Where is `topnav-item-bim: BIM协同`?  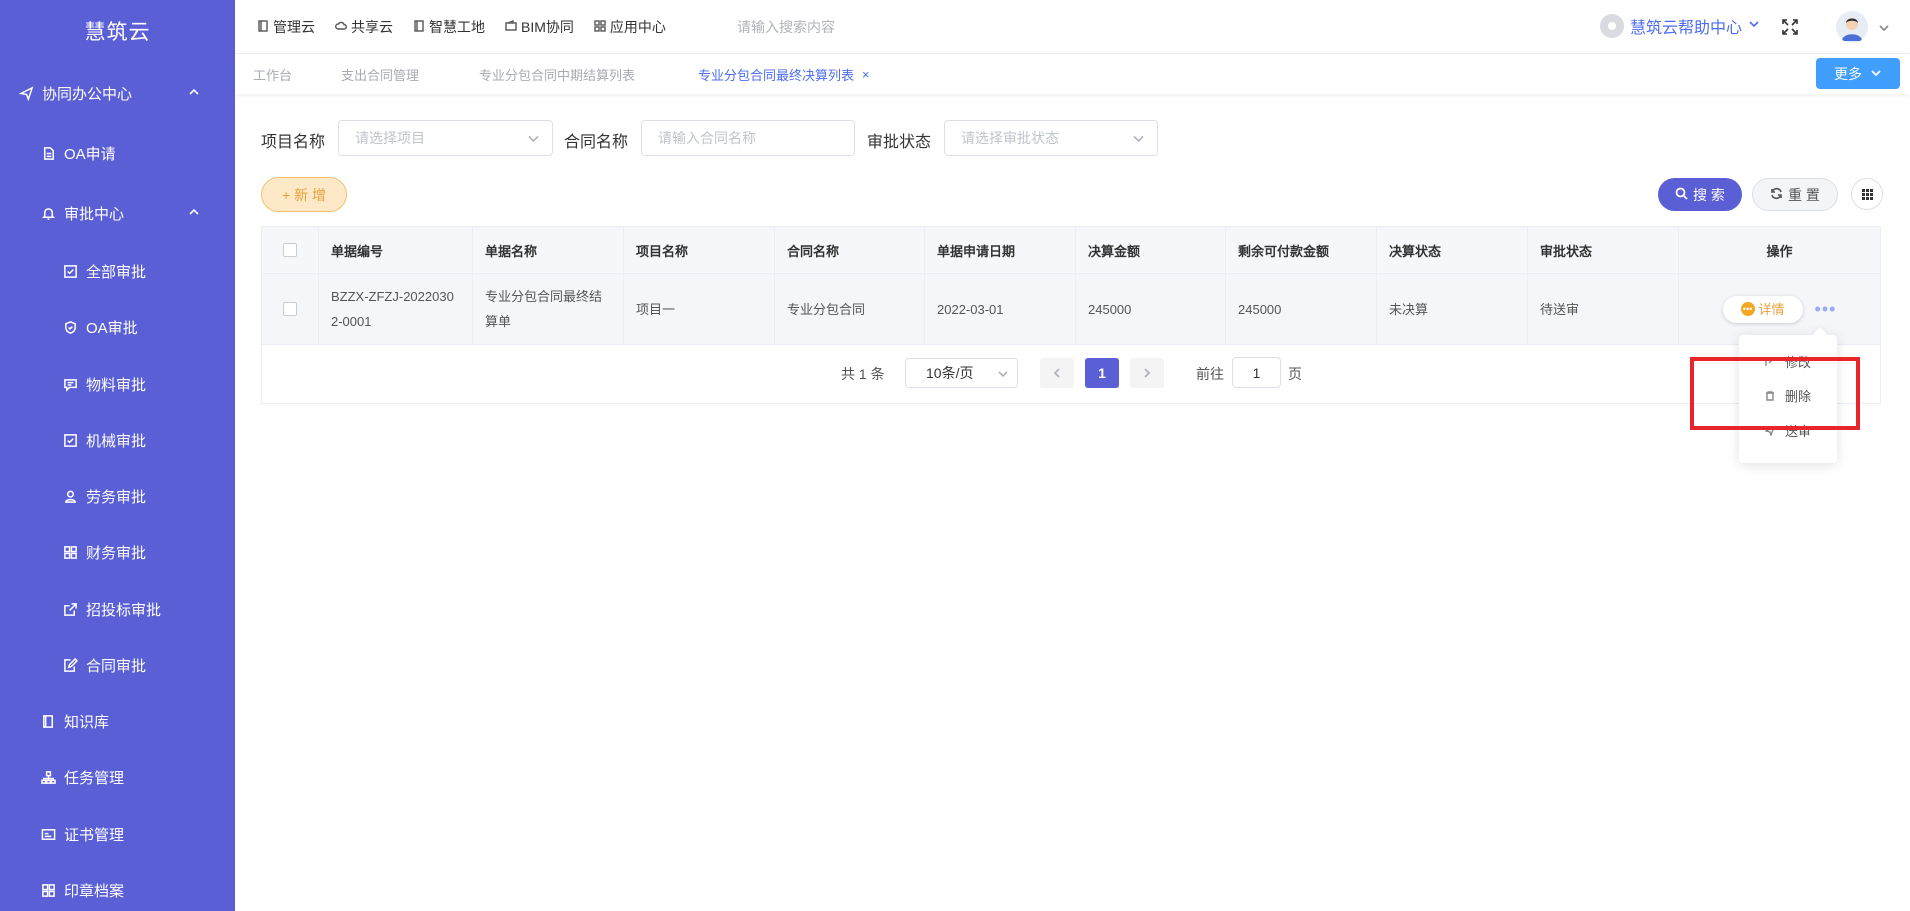 topnav-item-bim: BIM协同 is located at coordinates (539, 27).